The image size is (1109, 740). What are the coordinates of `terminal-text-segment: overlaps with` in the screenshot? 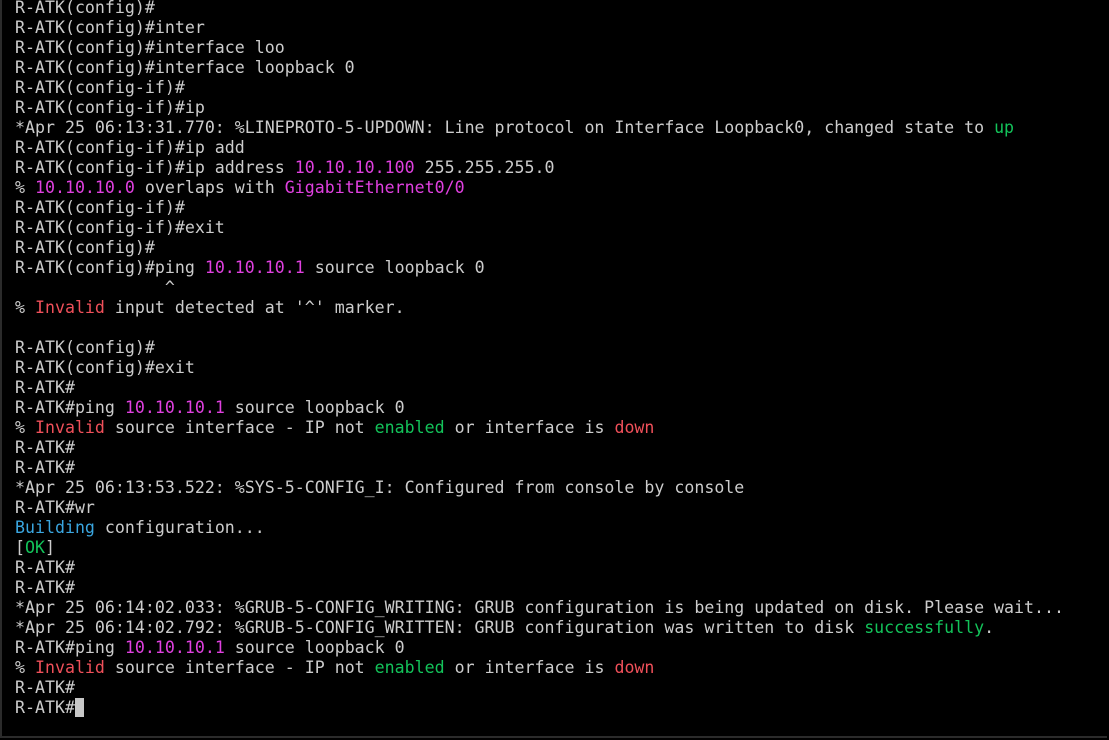 It's located at (209, 187).